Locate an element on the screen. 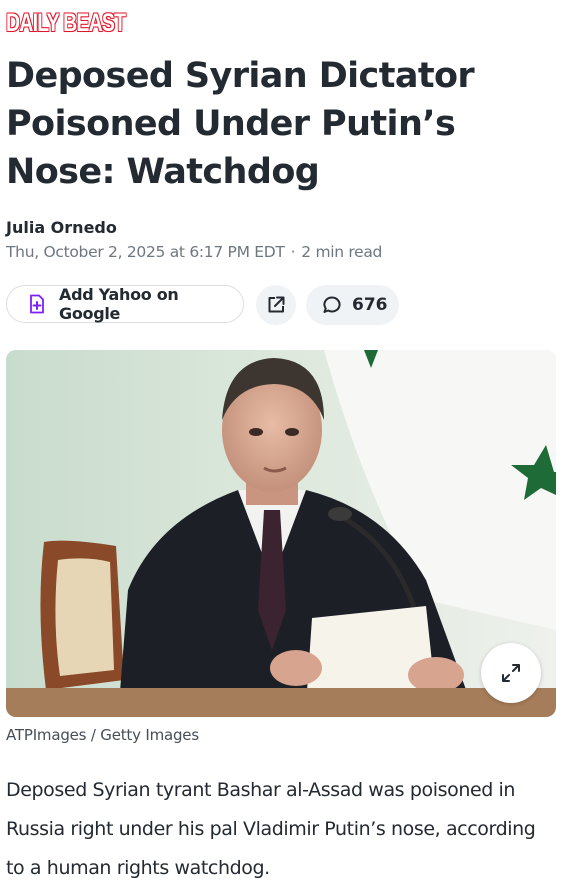 This screenshot has width=562, height=888. add-yahoo-on-google-button: Add Yahoo on Google is located at coordinates (125, 304).